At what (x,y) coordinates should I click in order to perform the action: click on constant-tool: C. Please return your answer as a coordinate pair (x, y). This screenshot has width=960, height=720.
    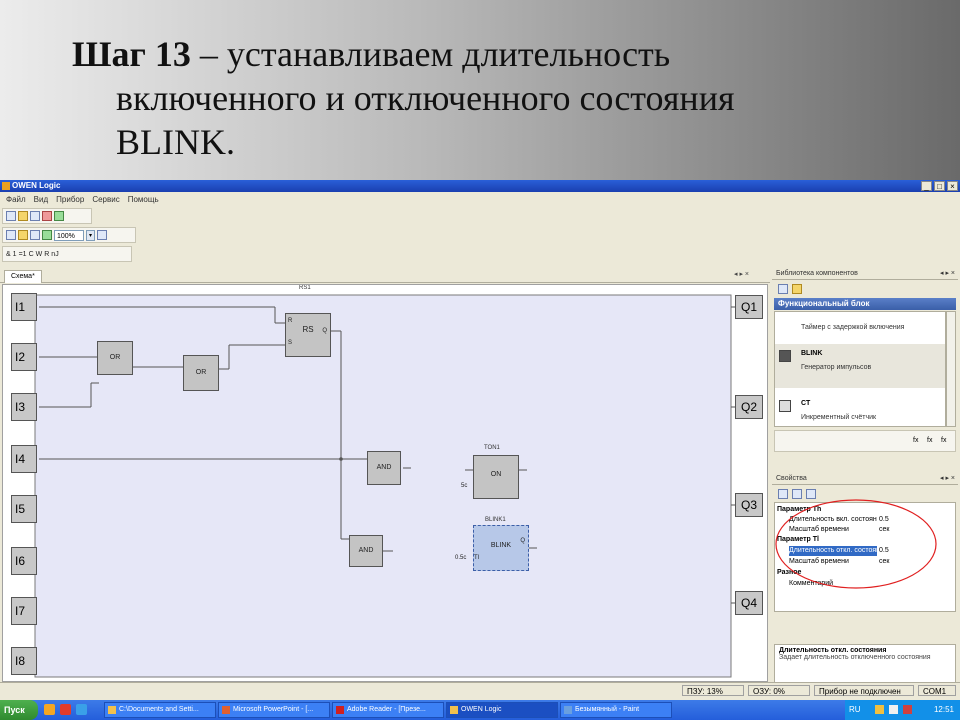
    Looking at the image, I should click on (31, 254).